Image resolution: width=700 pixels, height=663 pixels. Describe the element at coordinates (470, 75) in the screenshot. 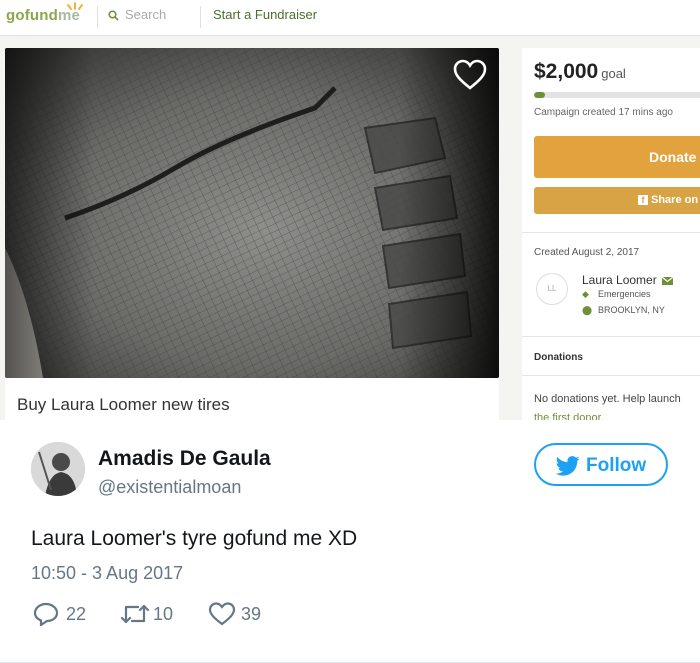

I see `heart-icon` at that location.